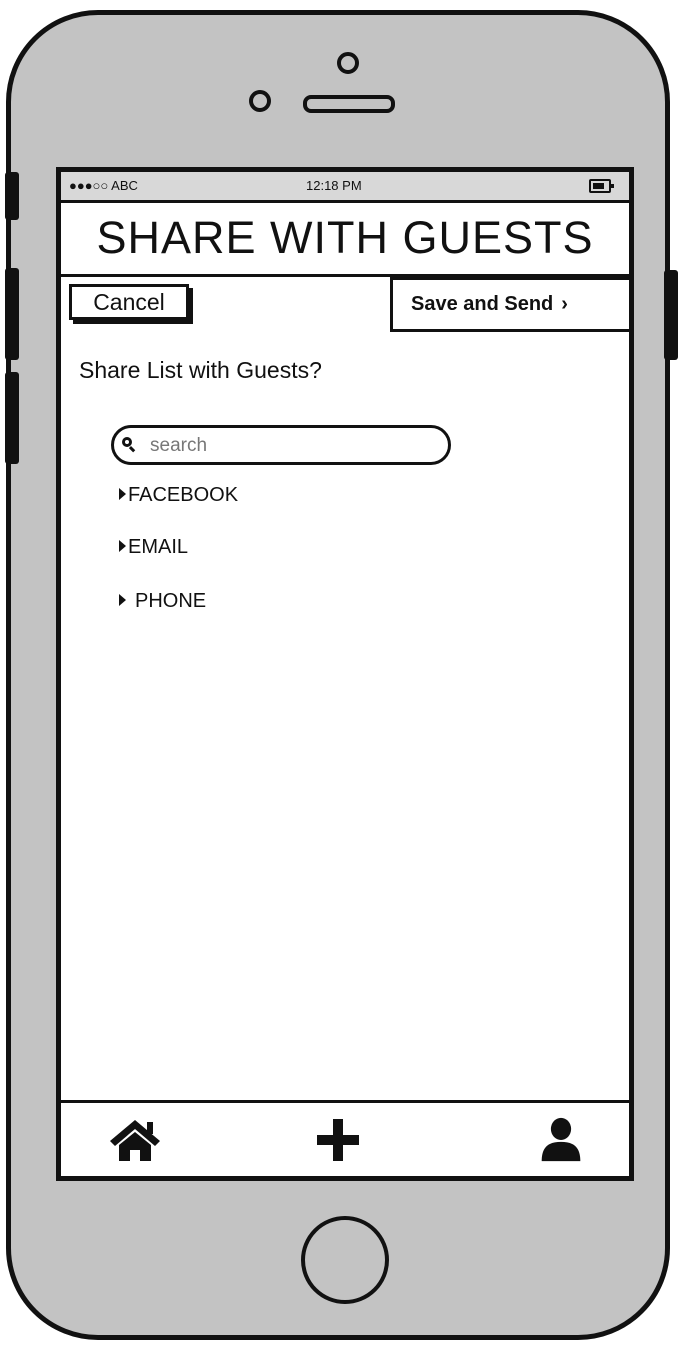 The width and height of the screenshot is (678, 1350). What do you see at coordinates (158, 547) in the screenshot?
I see `option-label: EMAIL` at bounding box center [158, 547].